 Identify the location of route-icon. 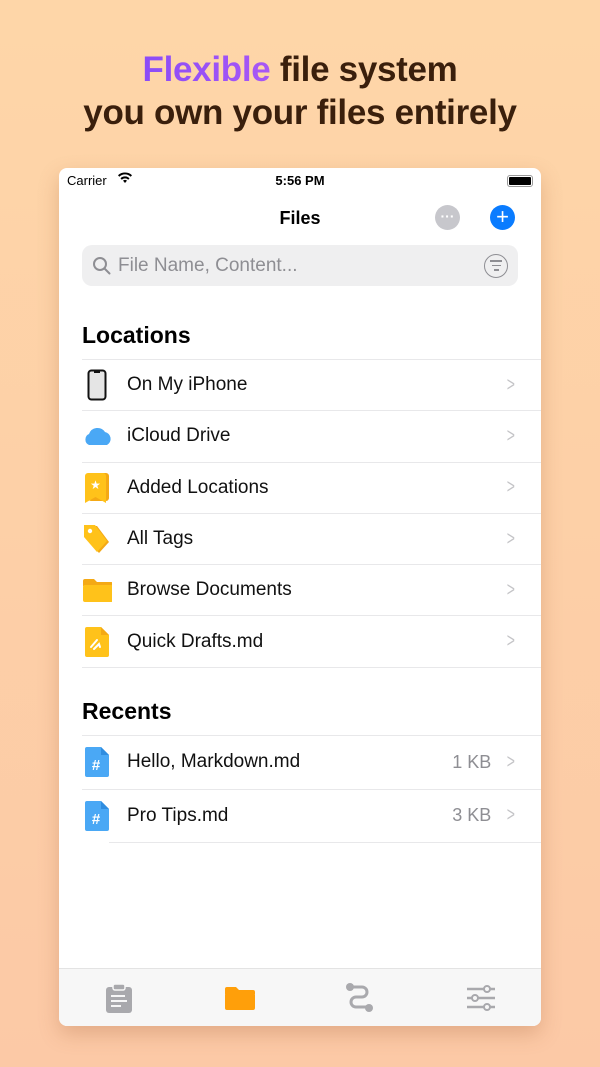
(360, 997).